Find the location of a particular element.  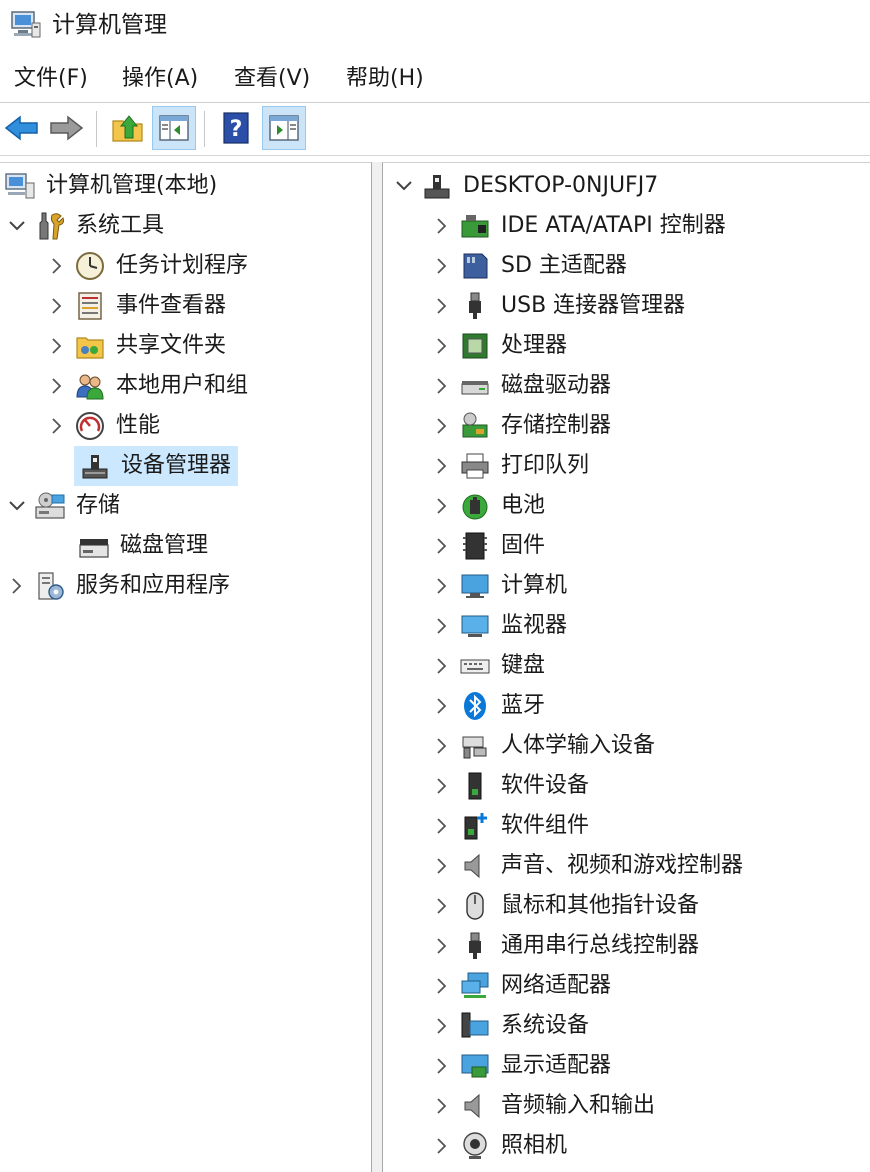

menu-help: 帮助(H) is located at coordinates (385, 79).